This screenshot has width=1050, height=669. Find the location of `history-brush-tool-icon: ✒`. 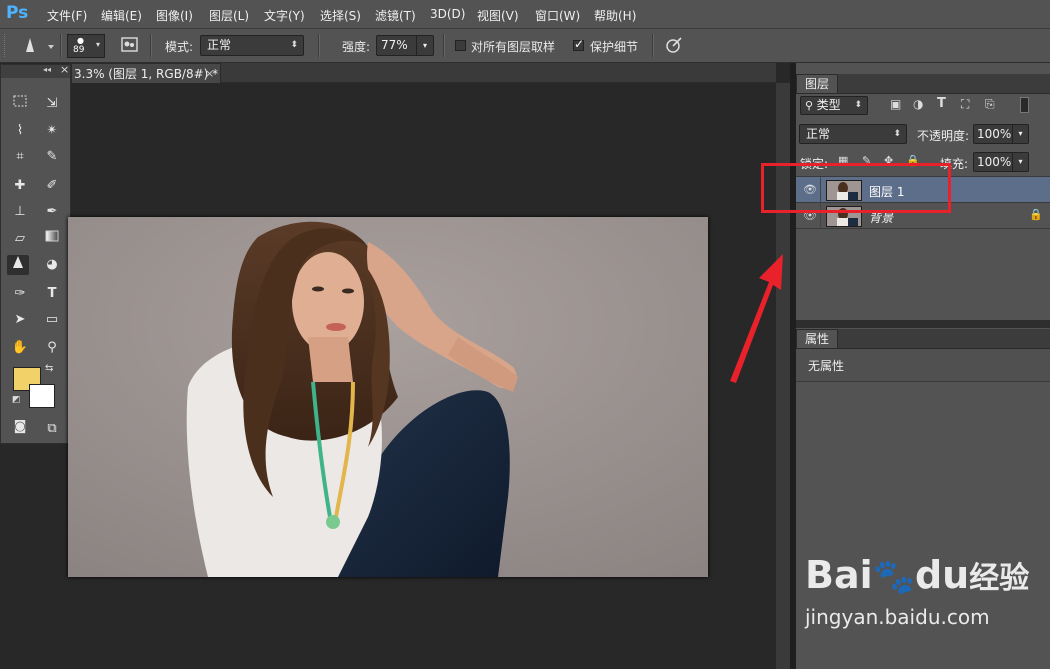

history-brush-tool-icon: ✒ is located at coordinates (52, 212).